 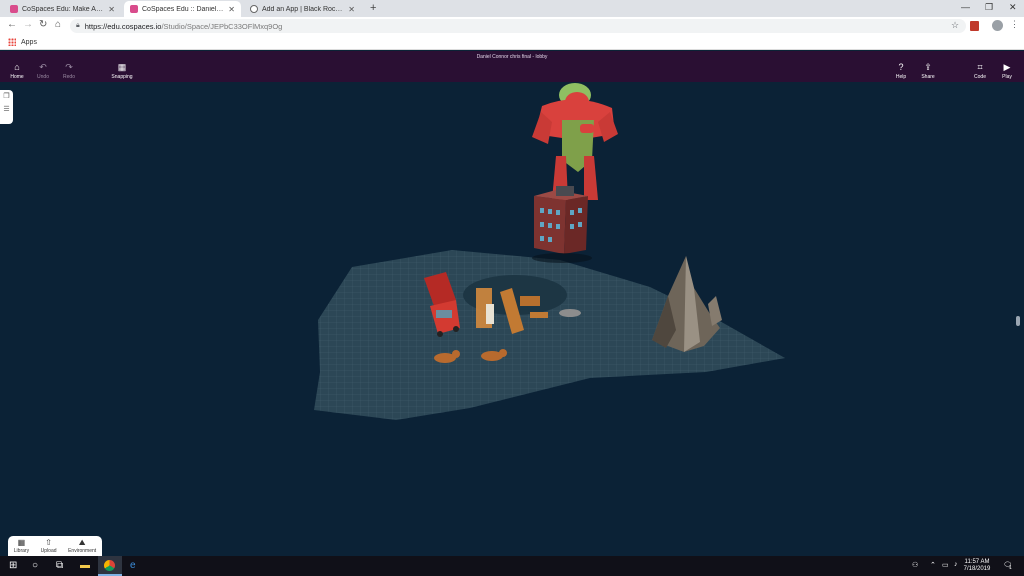 I want to click on side-panel-tabs: ❐ ☰, so click(x=6, y=107).